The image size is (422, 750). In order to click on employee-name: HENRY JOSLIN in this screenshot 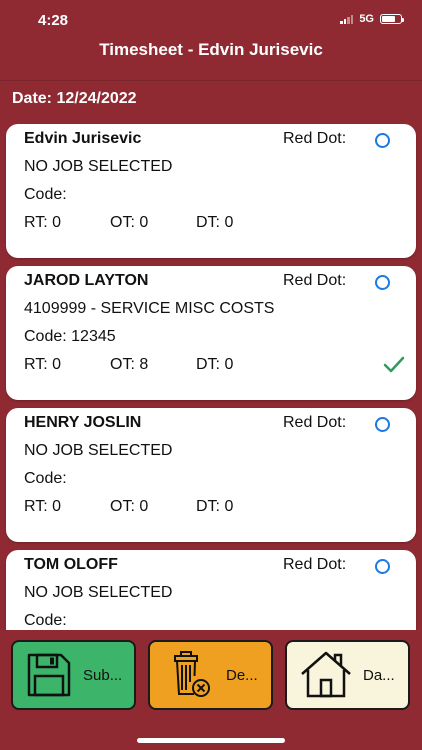, I will do `click(83, 422)`.